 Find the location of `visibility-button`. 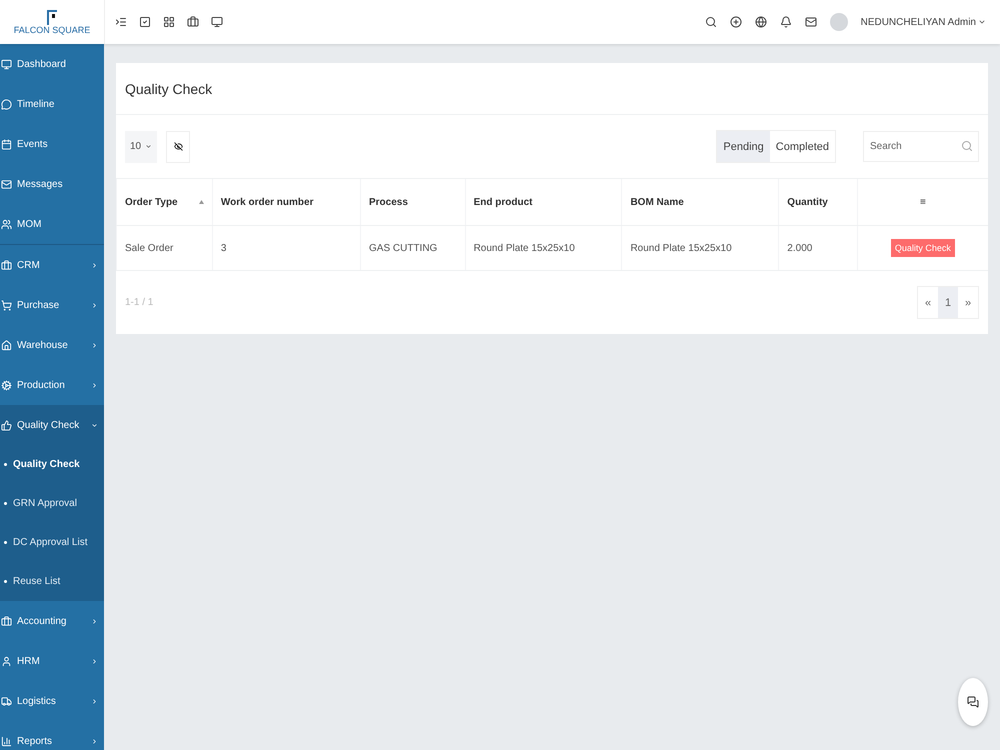

visibility-button is located at coordinates (178, 146).